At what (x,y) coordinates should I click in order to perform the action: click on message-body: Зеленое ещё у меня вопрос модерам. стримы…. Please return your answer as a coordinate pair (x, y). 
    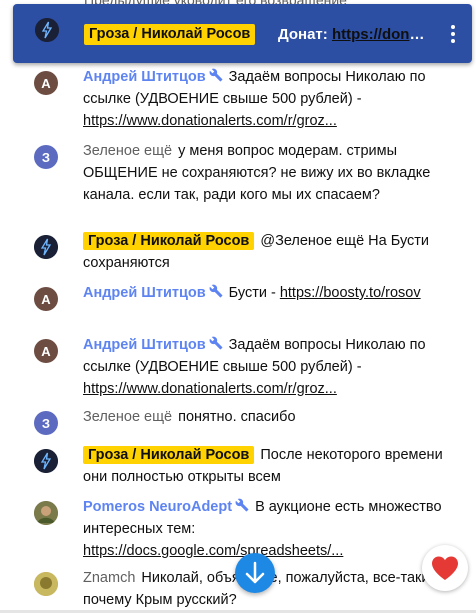
    Looking at the image, I should click on (269, 173).